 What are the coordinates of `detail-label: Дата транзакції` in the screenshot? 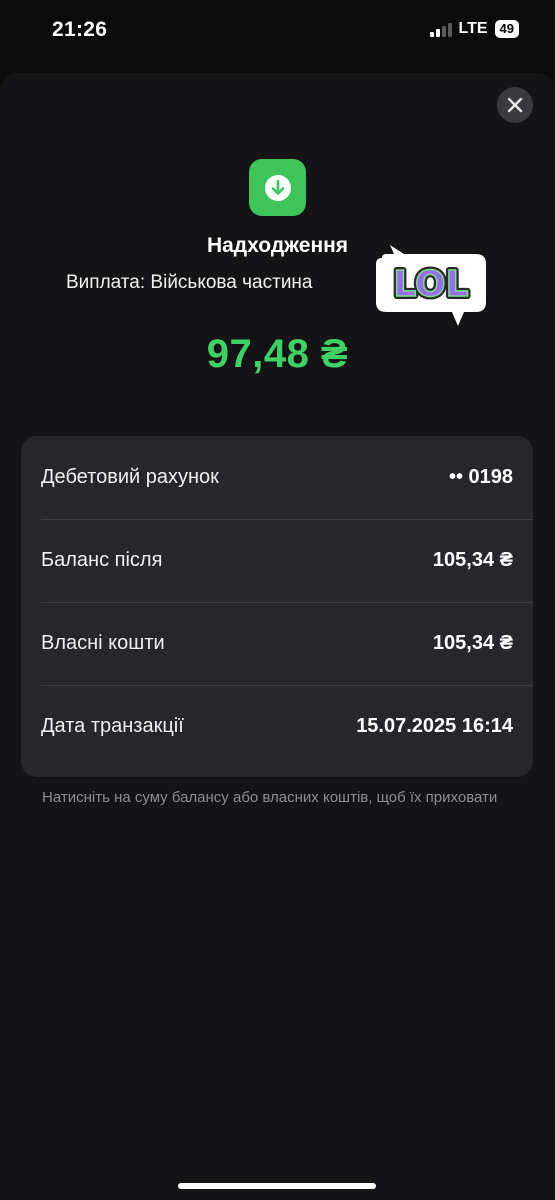 It's located at (112, 726).